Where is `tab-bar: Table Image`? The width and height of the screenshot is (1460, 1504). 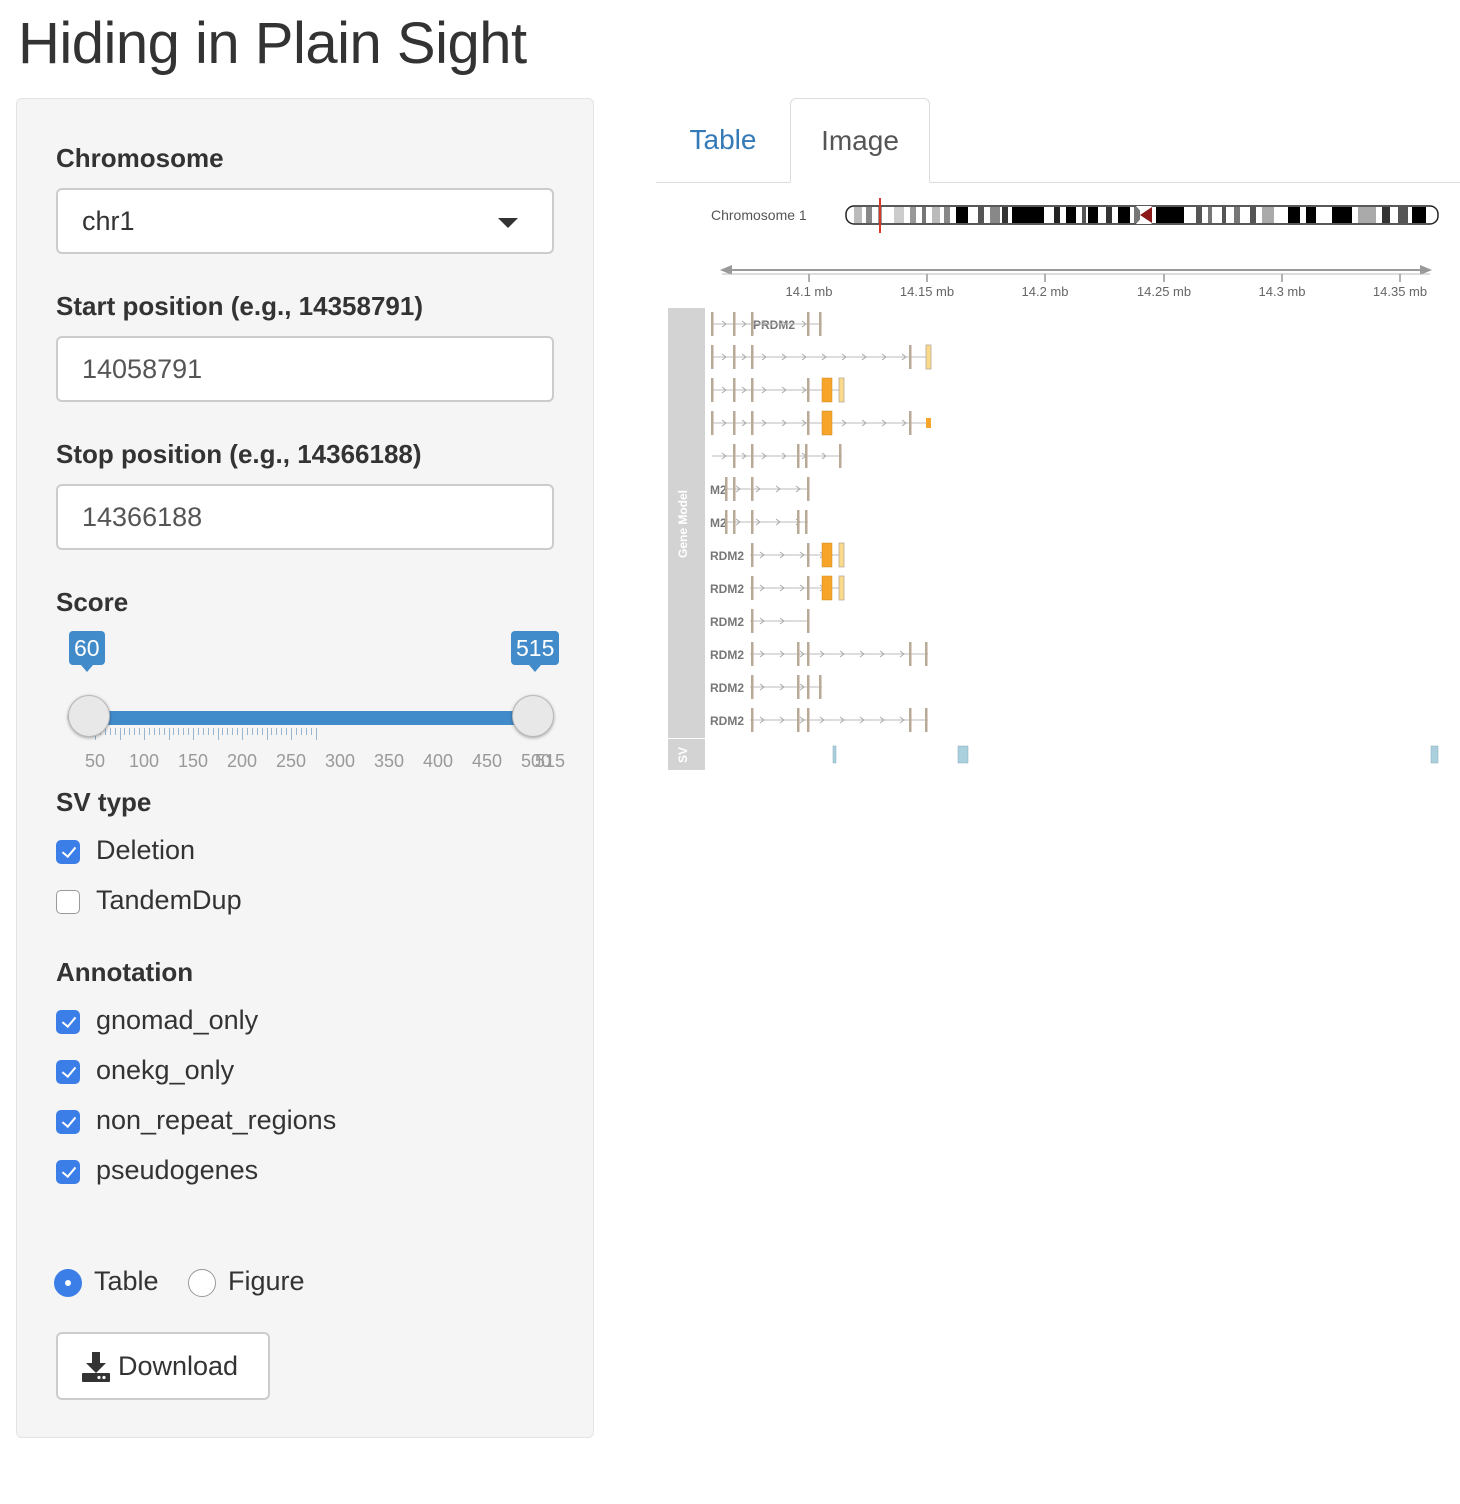 tab-bar: Table Image is located at coordinates (1058, 140).